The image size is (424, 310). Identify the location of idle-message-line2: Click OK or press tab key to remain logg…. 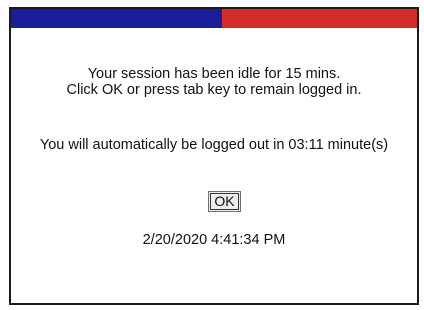
(214, 90).